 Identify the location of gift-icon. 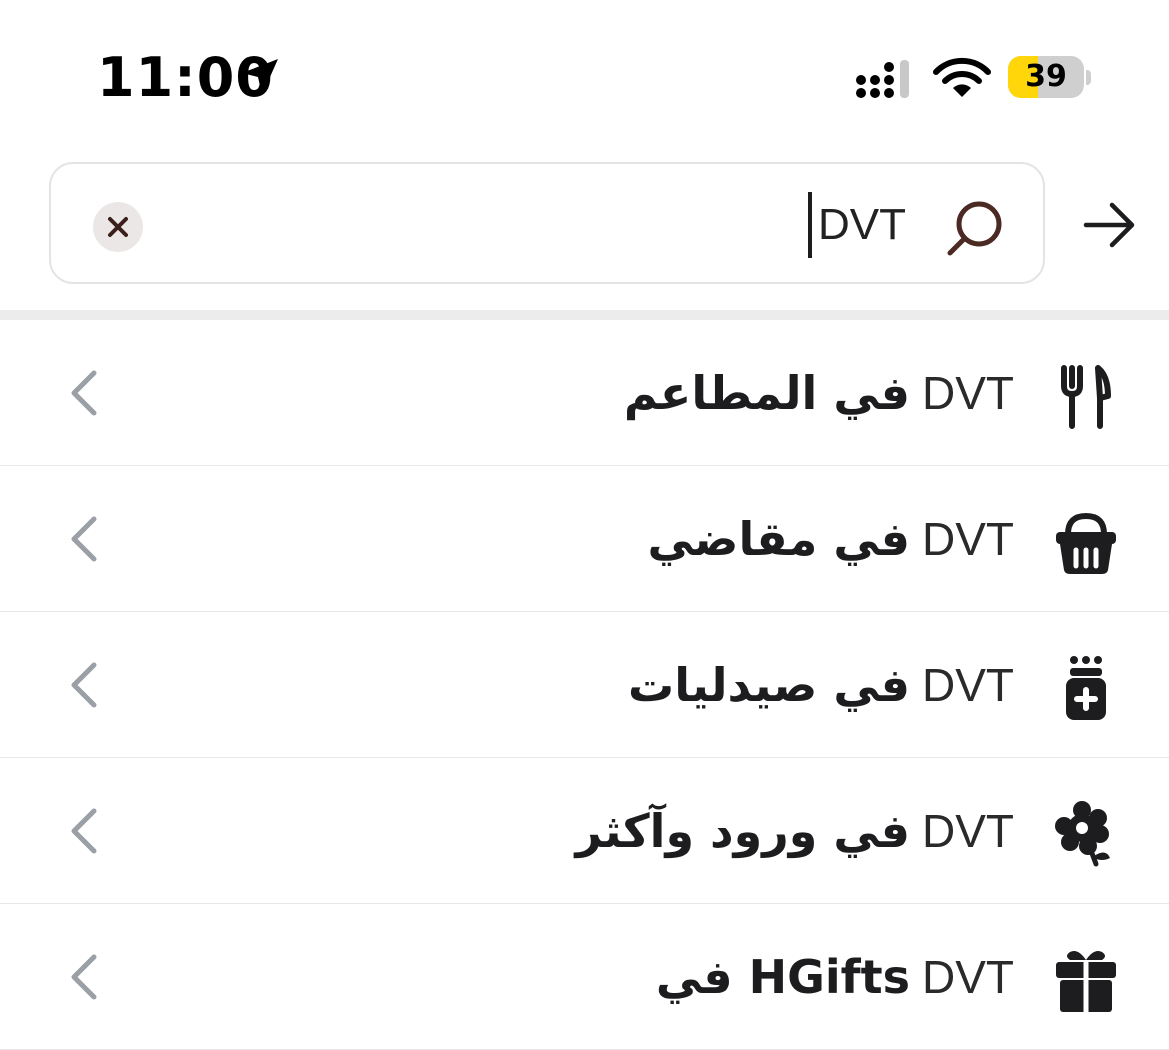
(1086, 981).